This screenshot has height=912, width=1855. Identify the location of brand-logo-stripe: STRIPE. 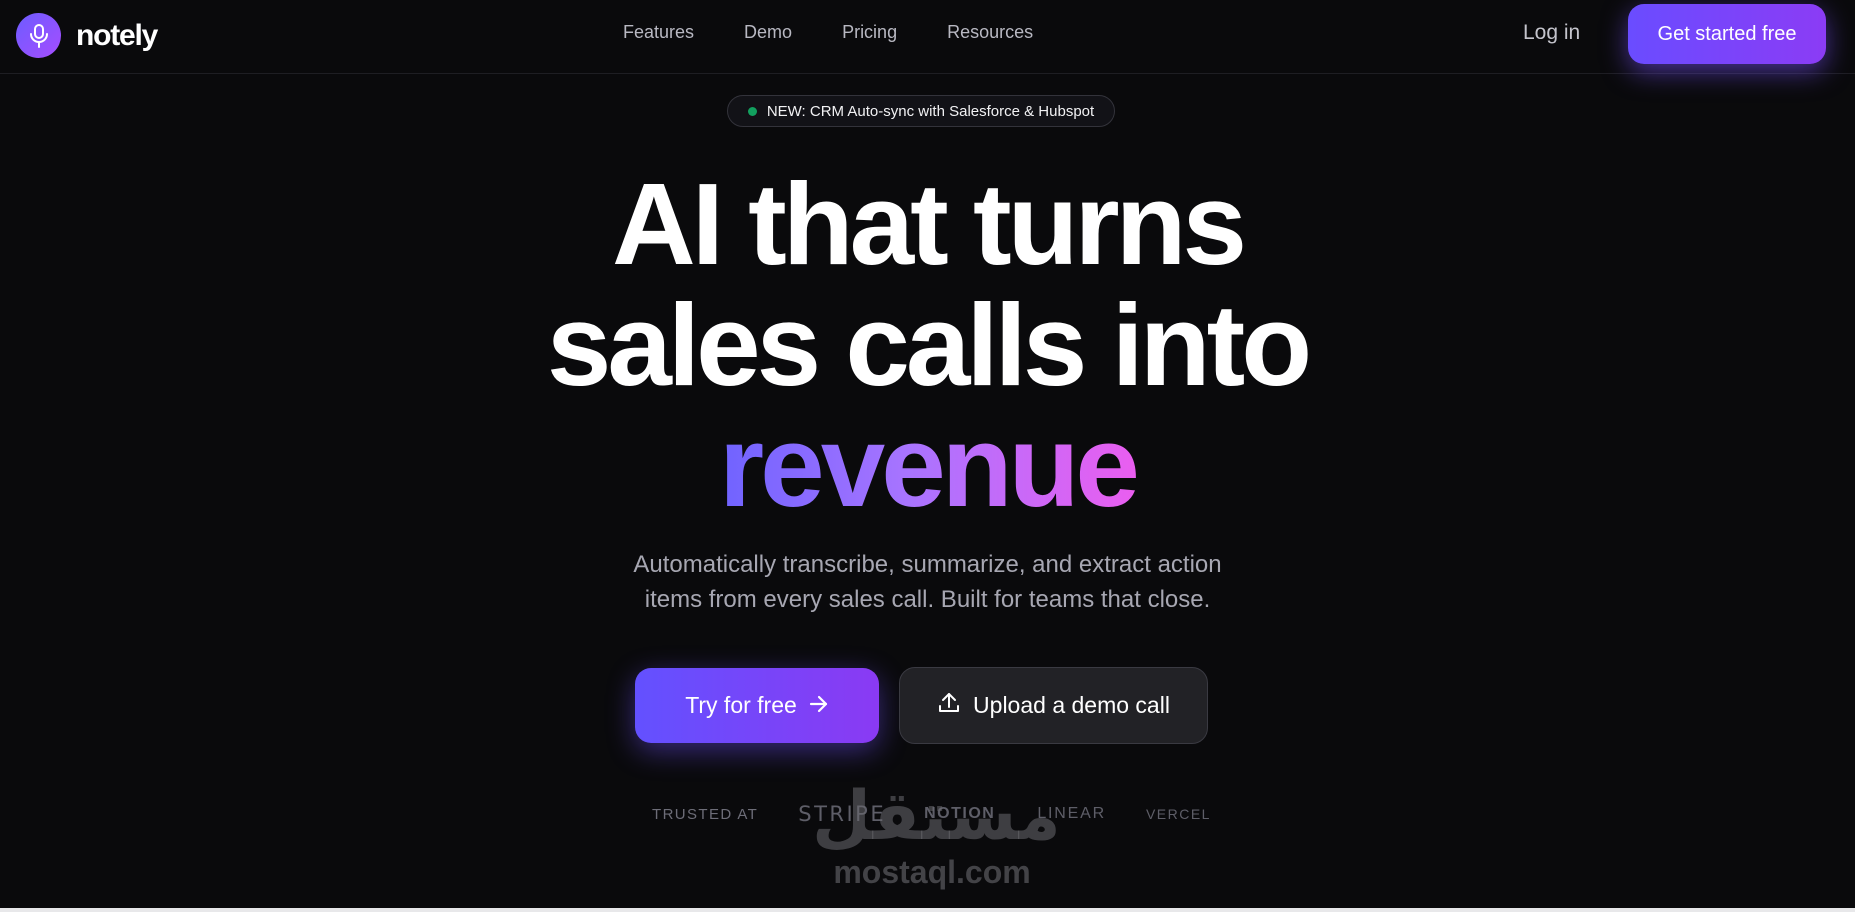
(842, 814).